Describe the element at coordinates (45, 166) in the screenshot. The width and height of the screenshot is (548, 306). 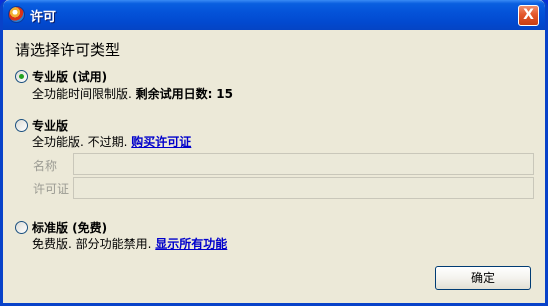
I see `name-field-label: 名称` at that location.